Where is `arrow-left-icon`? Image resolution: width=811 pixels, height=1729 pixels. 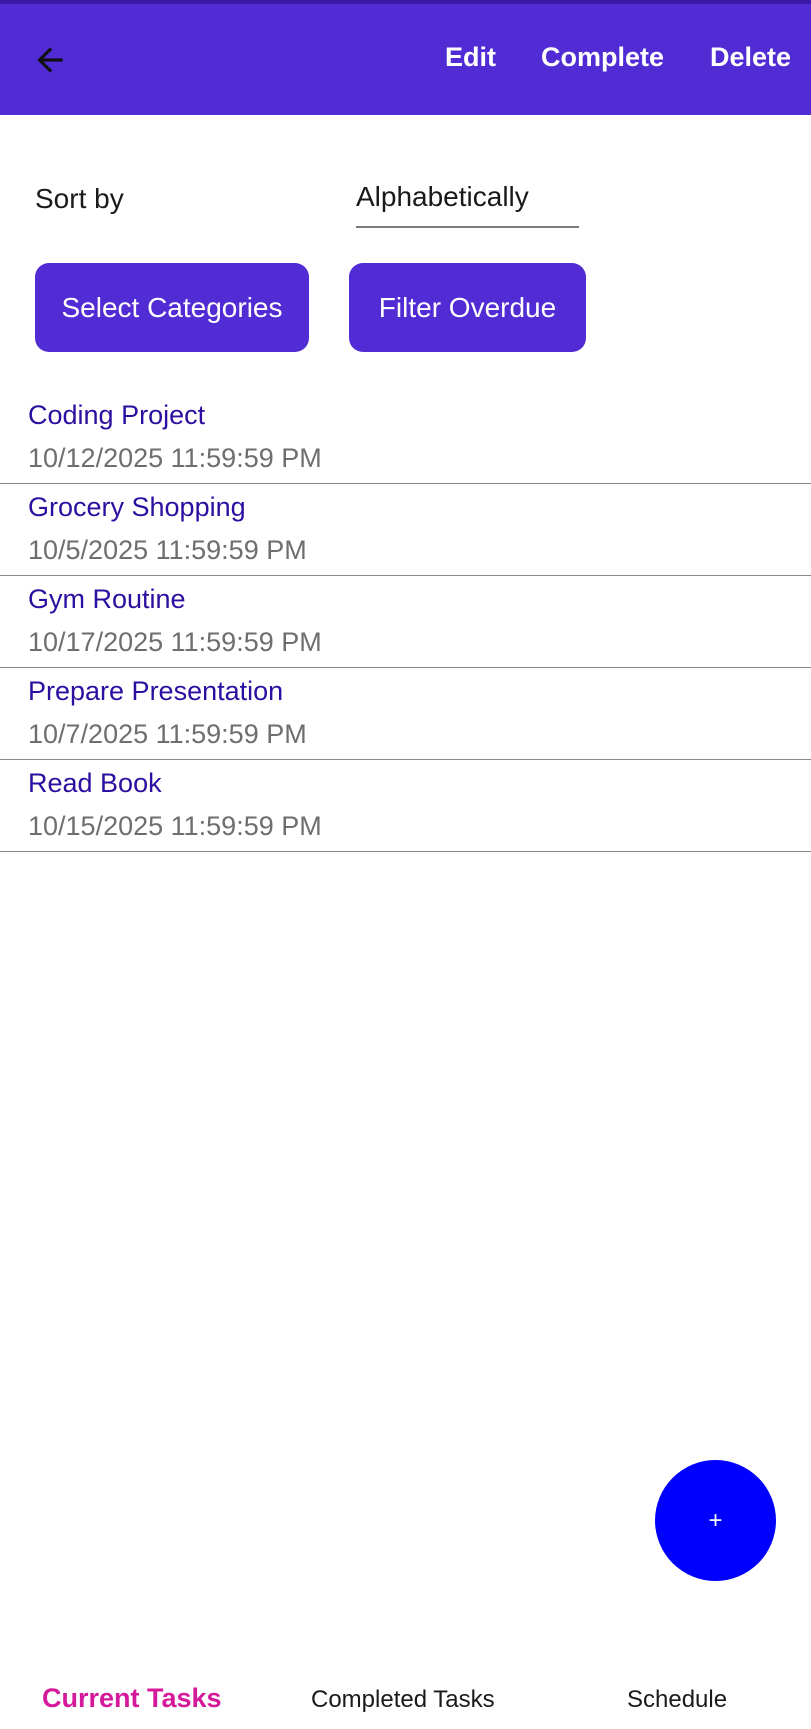
arrow-left-icon is located at coordinates (50, 60).